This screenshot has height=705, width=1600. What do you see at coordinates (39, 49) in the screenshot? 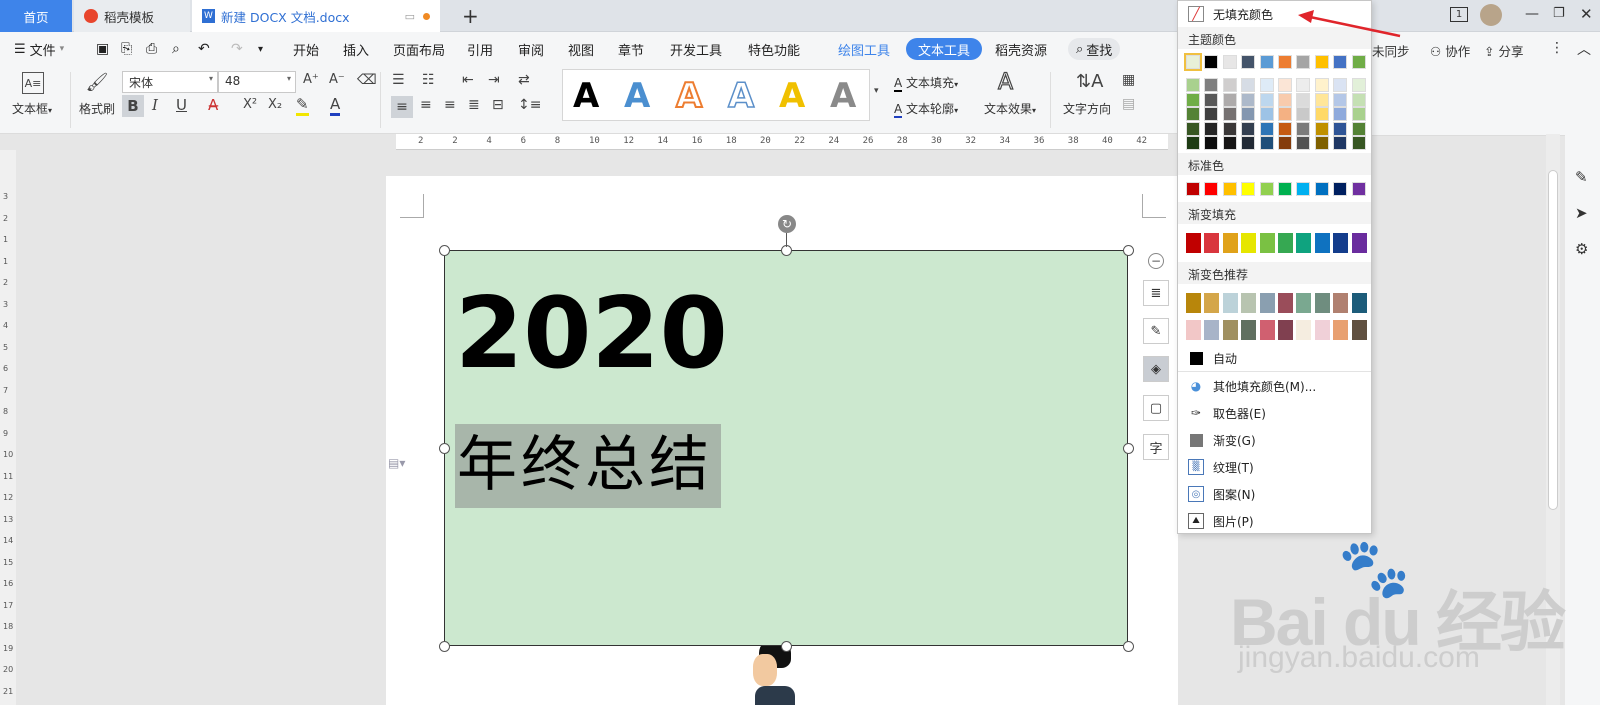
I see `file-menu: ☰ 文件 ▾` at bounding box center [39, 49].